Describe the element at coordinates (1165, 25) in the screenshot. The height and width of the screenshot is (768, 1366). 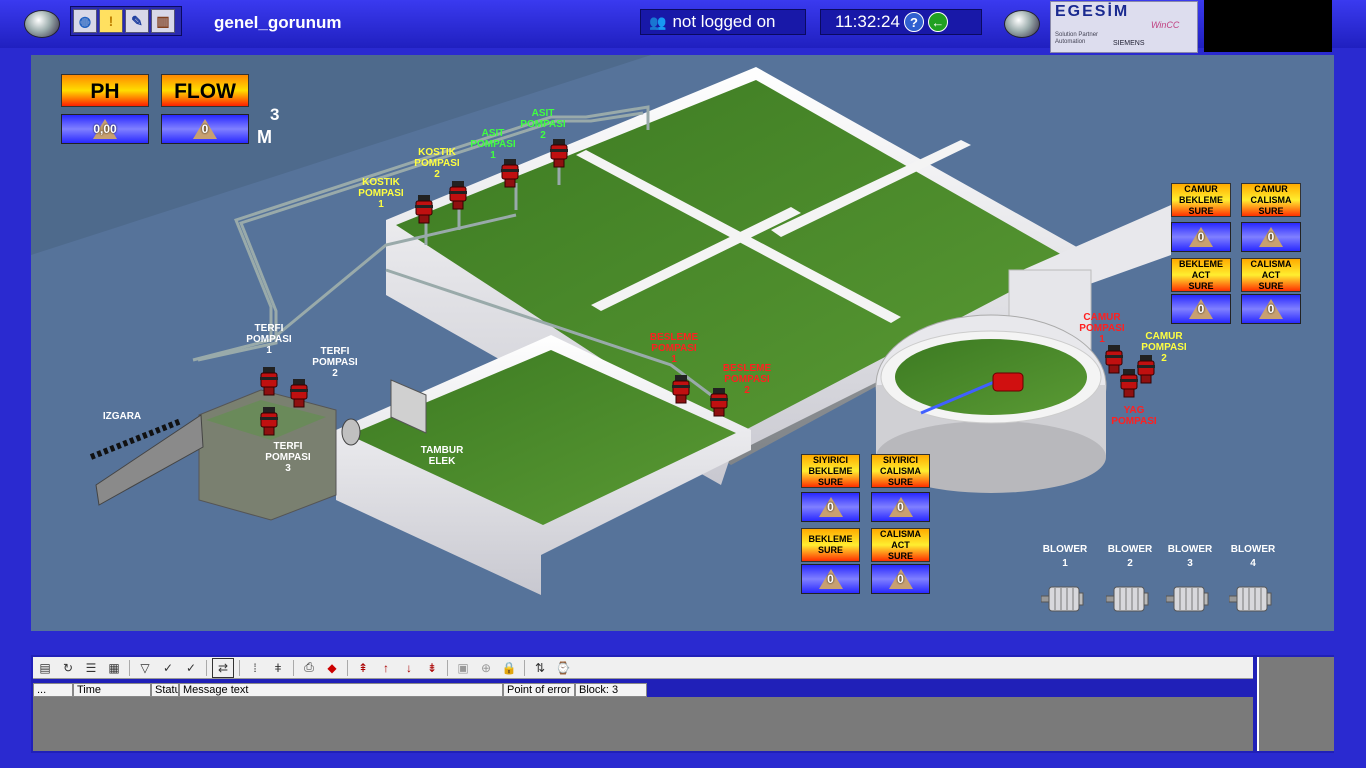
I see `logo-wincc: WinCC` at that location.